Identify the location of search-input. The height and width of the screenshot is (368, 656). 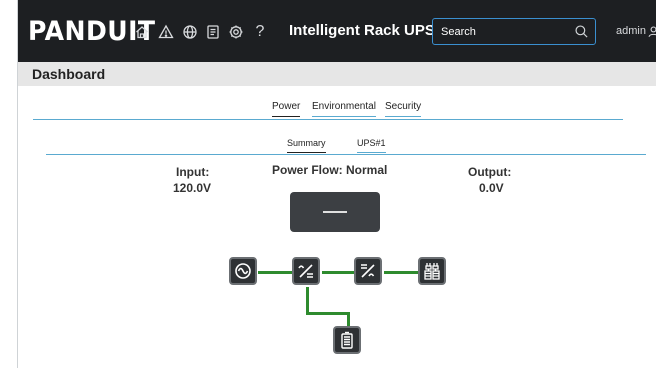
(501, 31).